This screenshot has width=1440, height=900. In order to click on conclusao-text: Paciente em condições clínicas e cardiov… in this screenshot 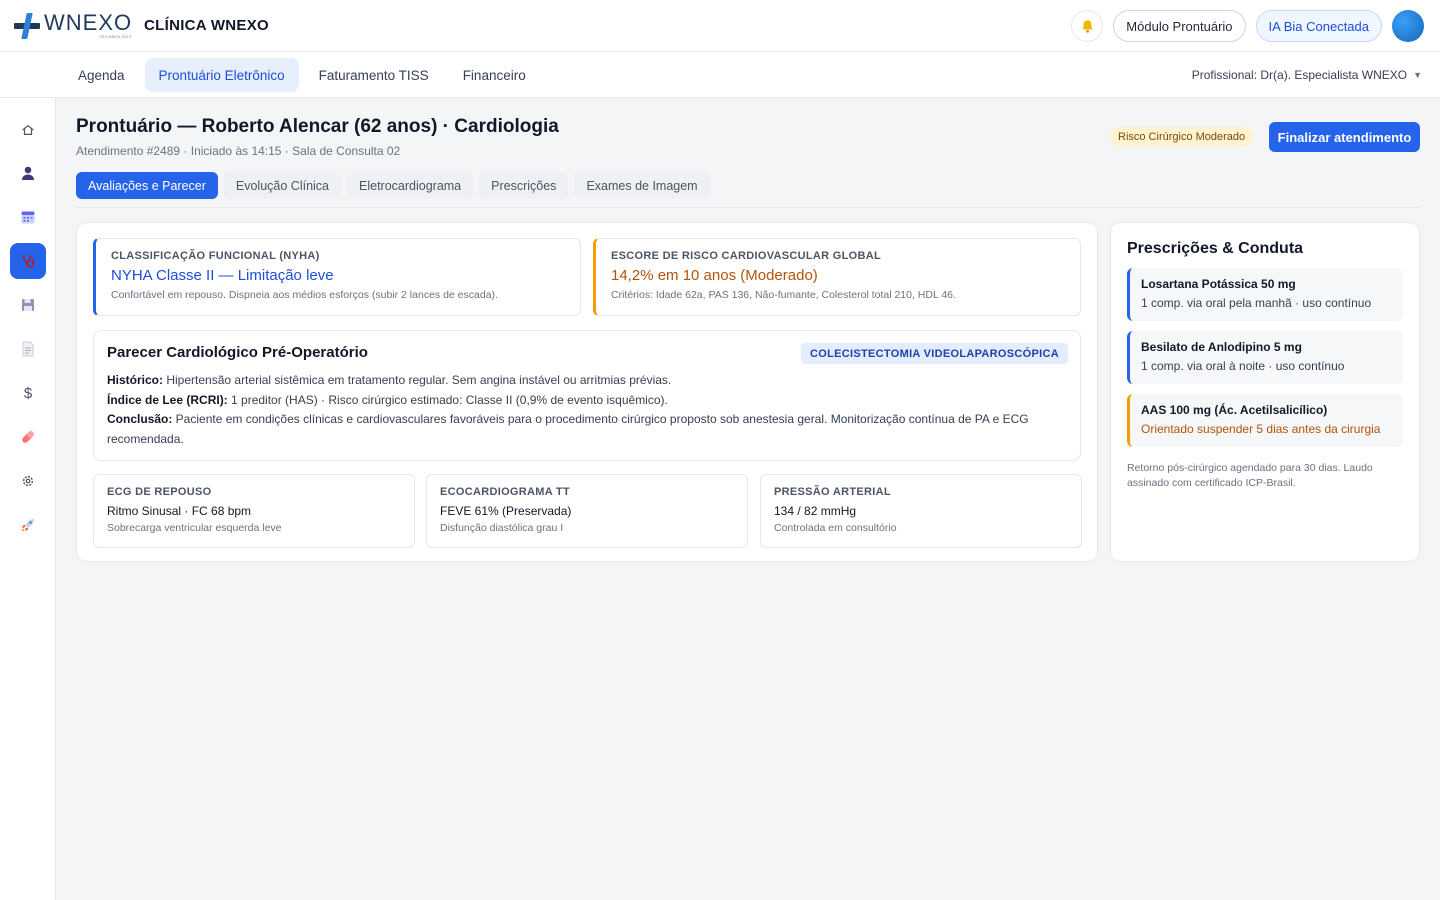, I will do `click(568, 429)`.